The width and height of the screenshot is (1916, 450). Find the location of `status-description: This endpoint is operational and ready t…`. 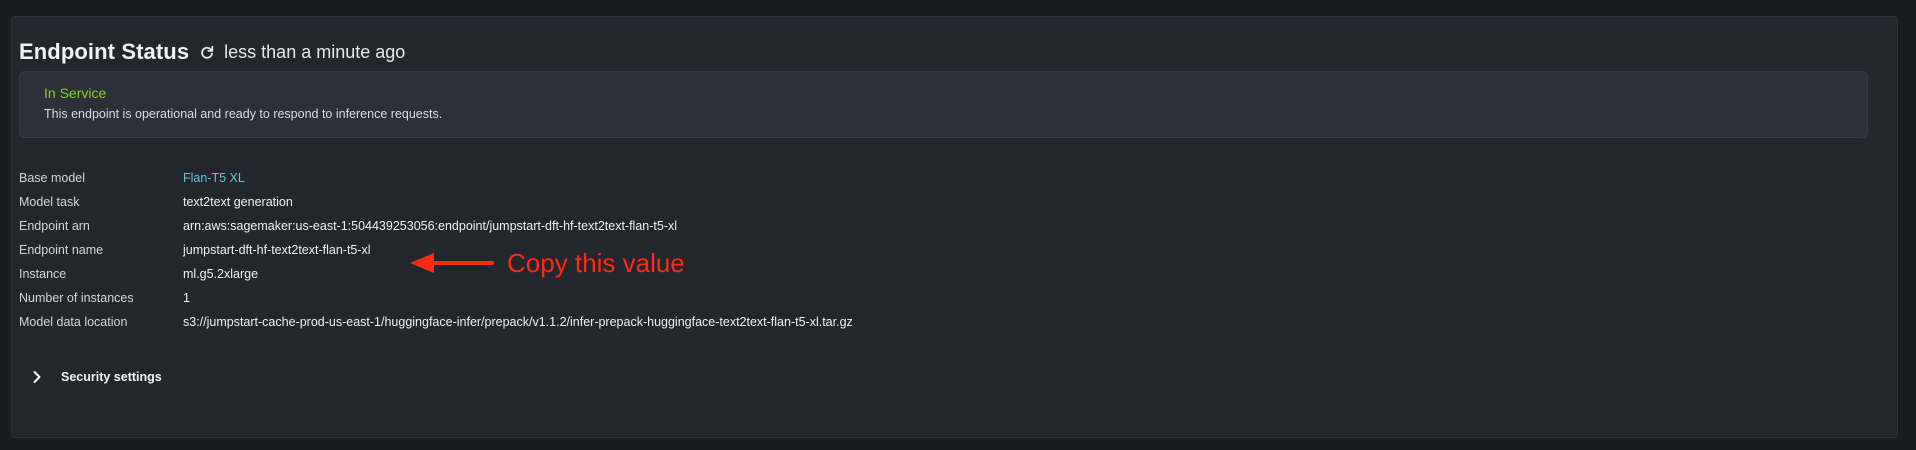

status-description: This endpoint is operational and ready t… is located at coordinates (243, 114).